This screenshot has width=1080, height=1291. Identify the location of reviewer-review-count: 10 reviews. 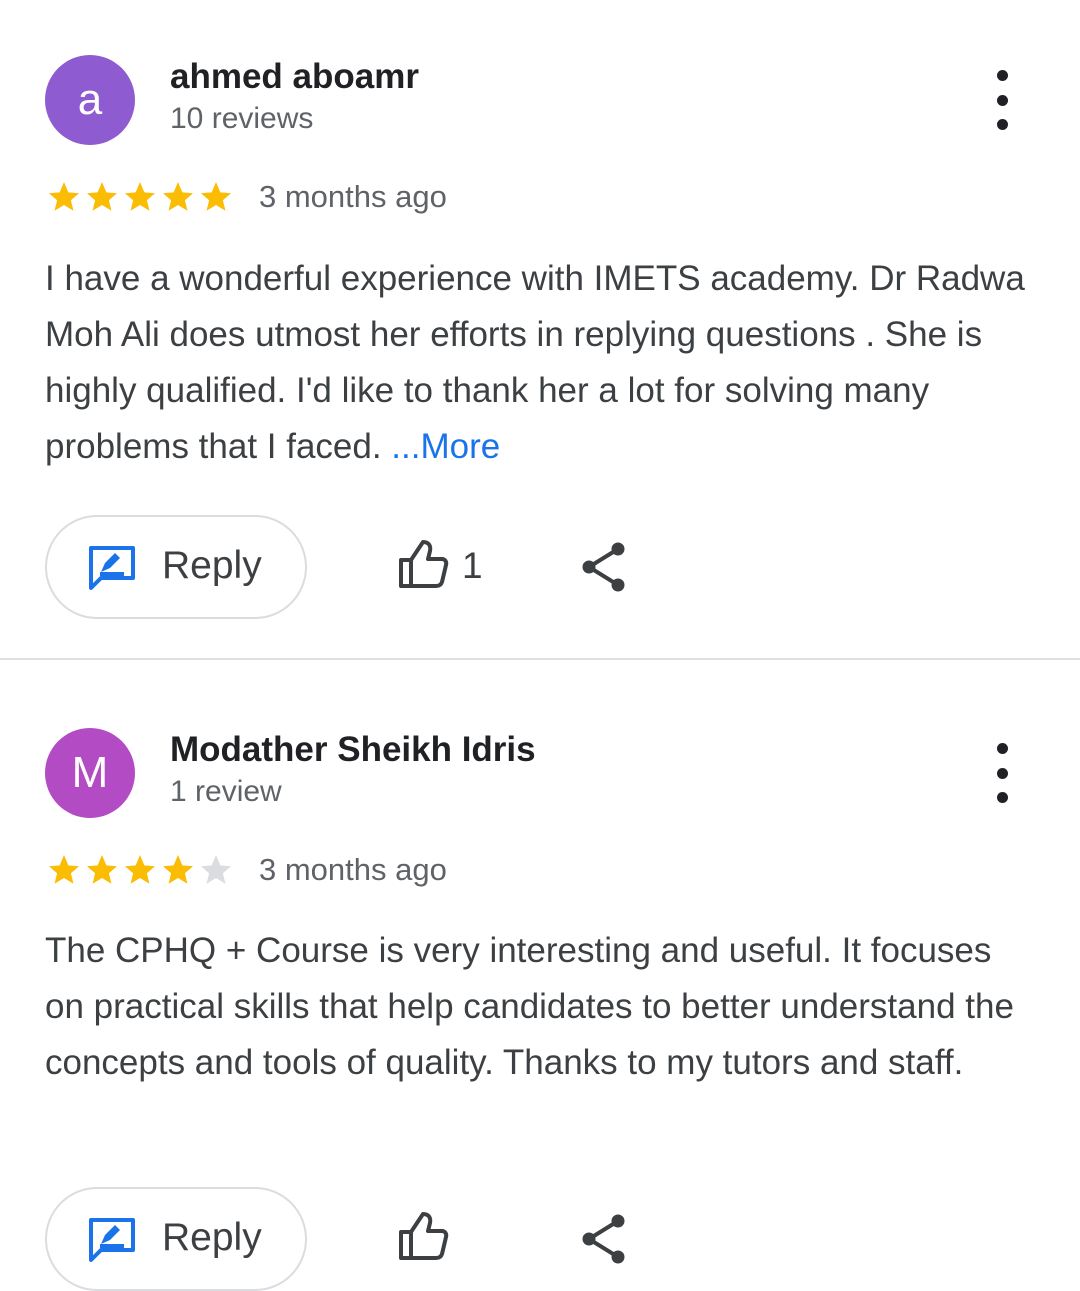
(242, 118).